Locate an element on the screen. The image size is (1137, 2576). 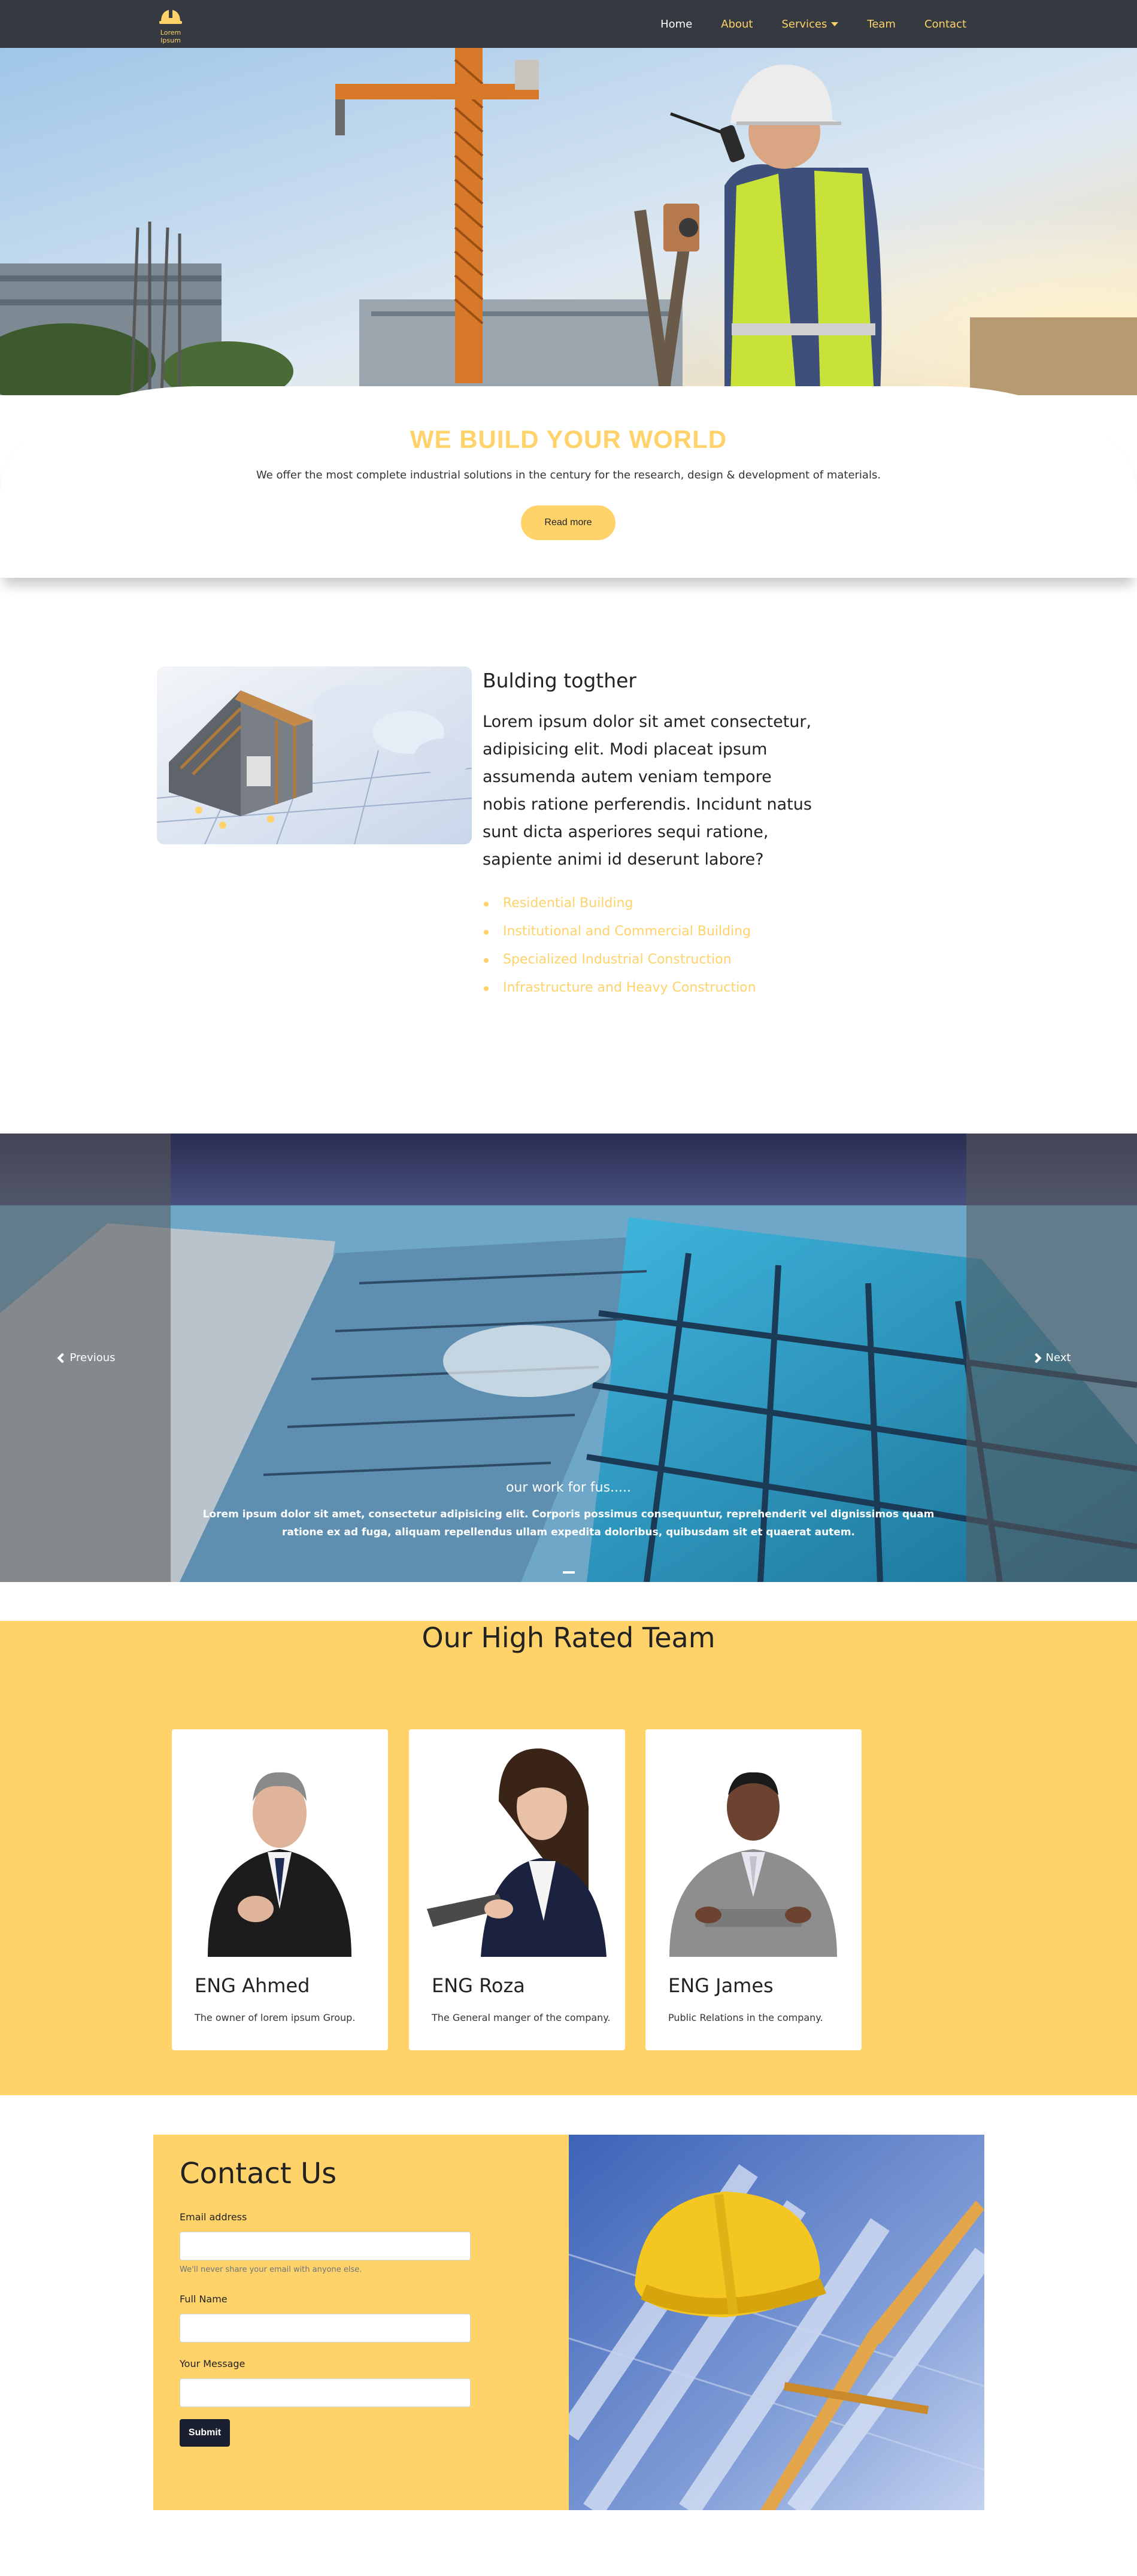
list-item: Specialized Industrial Construction is located at coordinates (619, 959).